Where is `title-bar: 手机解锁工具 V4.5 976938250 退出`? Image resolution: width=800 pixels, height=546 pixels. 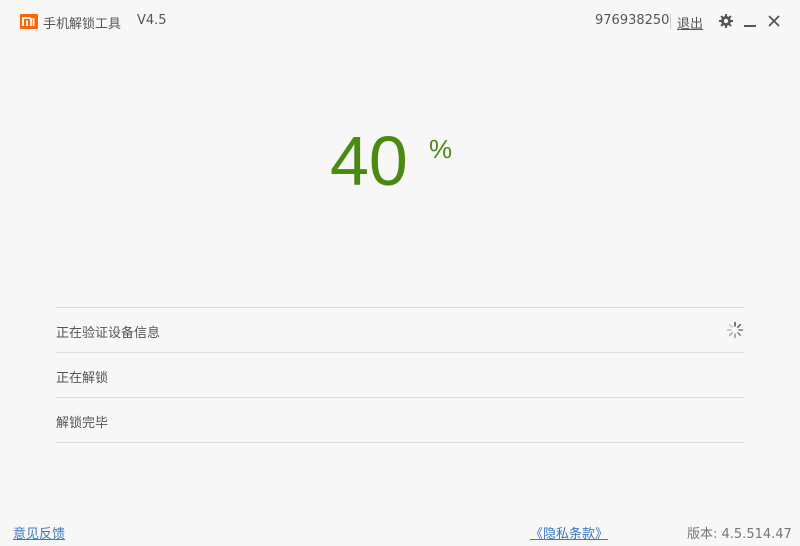 title-bar: 手机解锁工具 V4.5 976938250 退出 is located at coordinates (400, 22).